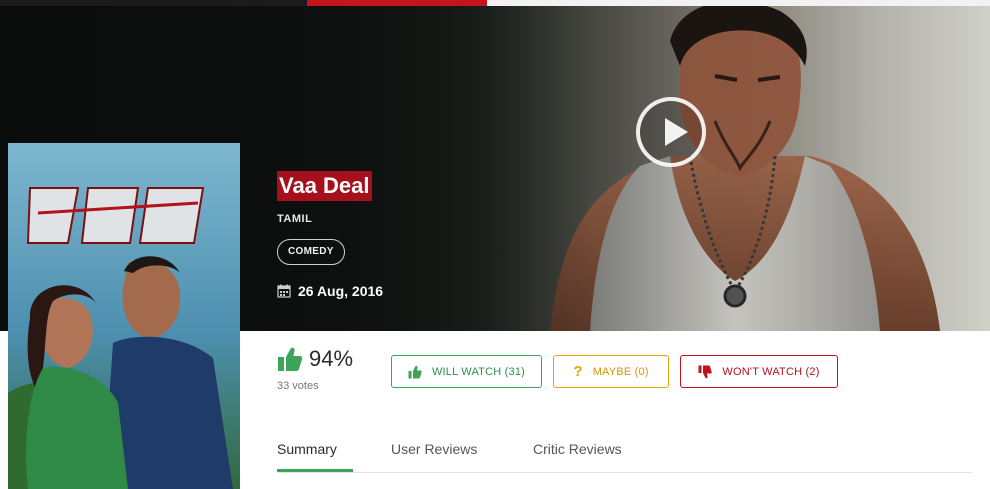 The height and width of the screenshot is (489, 990). Describe the element at coordinates (295, 219) in the screenshot. I see `movie-language: TAMIL` at that location.